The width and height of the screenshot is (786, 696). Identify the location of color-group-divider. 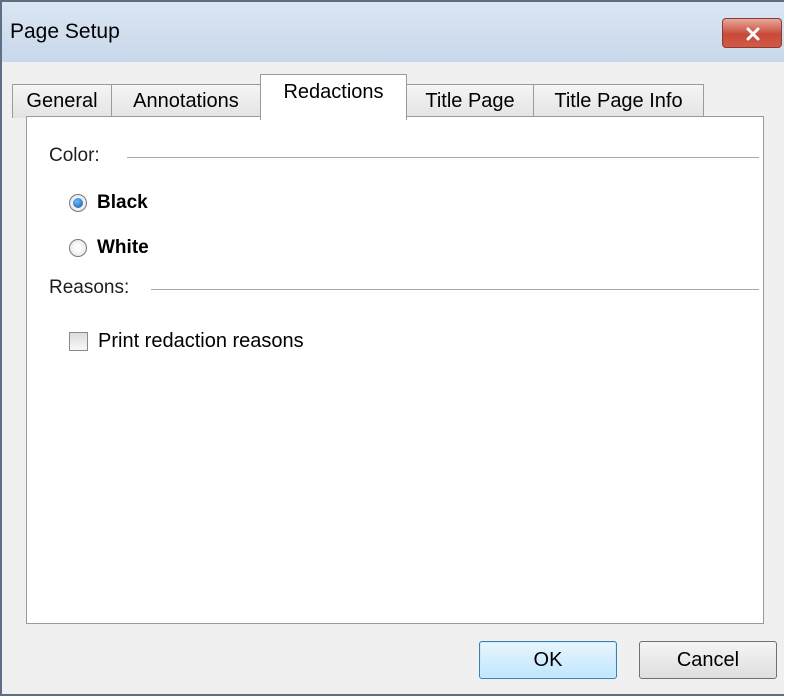
(443, 157).